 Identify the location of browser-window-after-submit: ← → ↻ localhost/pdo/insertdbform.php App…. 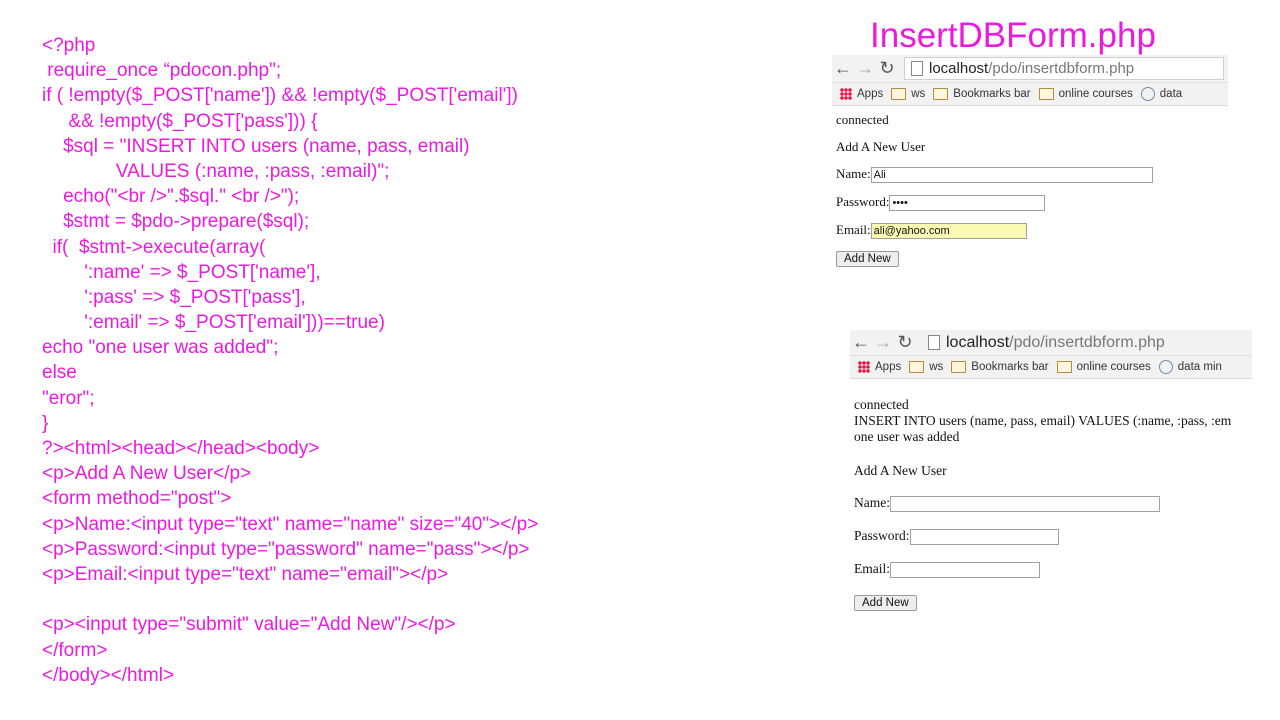
(1051, 477).